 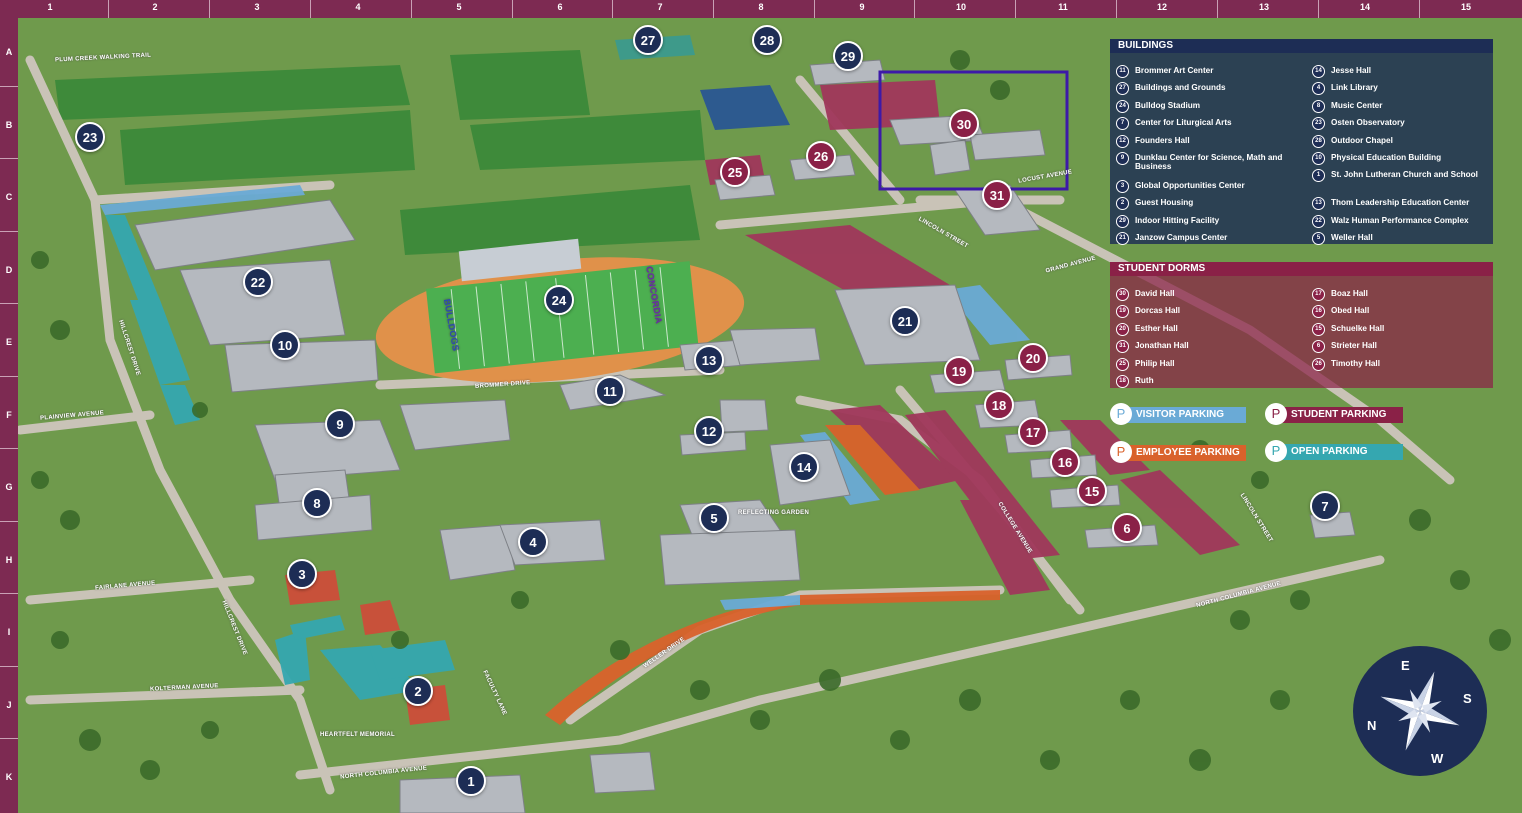 What do you see at coordinates (471, 781) in the screenshot?
I see `map-marker-1: 1` at bounding box center [471, 781].